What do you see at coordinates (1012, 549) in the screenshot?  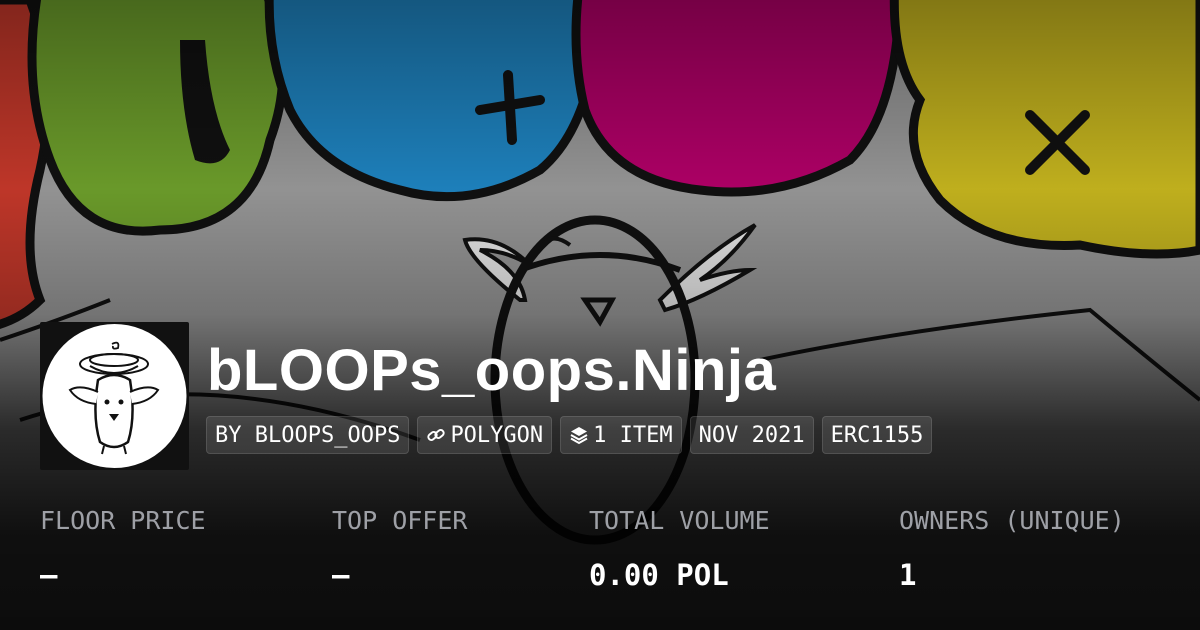 I see `owners-stat: OWNERS (UNIQUE) 1` at bounding box center [1012, 549].